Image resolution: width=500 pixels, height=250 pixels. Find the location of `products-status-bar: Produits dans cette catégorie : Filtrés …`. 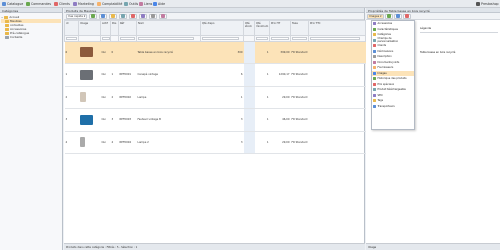

products-status-bar: Produits dans cette catégorie : Filtrés … is located at coordinates (214, 246).